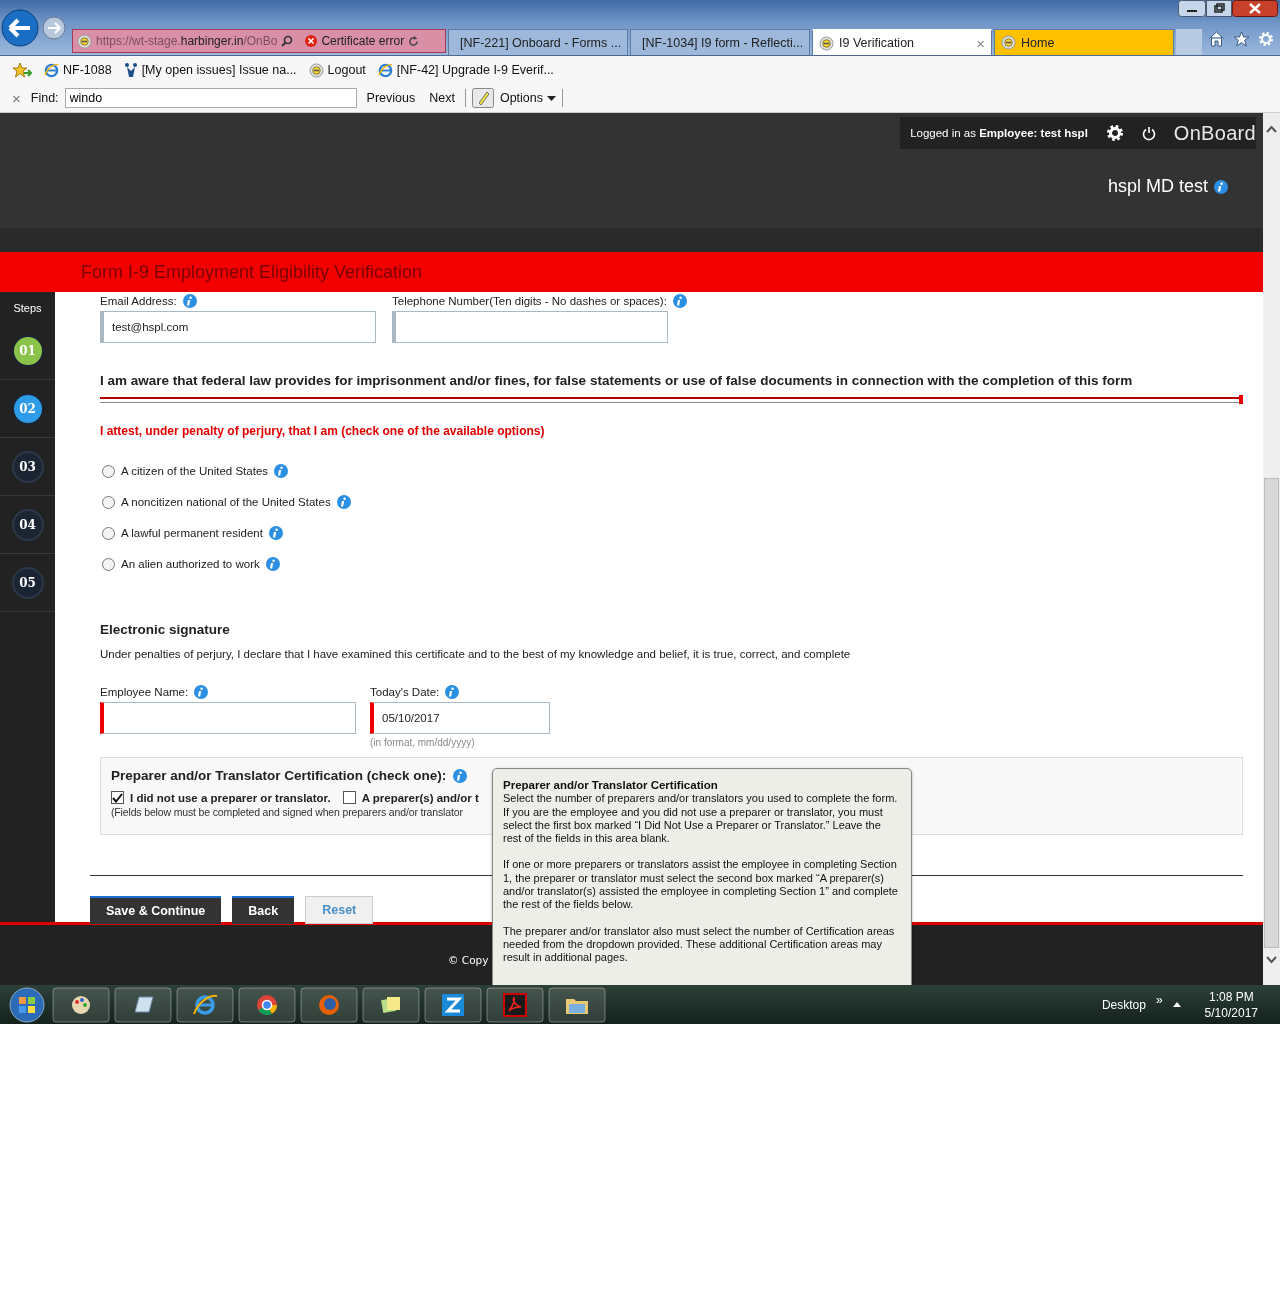  I want to click on options-button: Options, so click(527, 98).